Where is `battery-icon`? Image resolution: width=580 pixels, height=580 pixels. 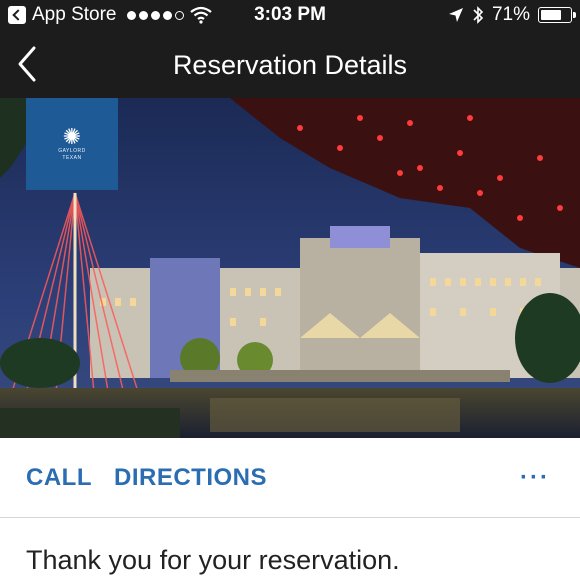
battery-icon is located at coordinates (557, 15).